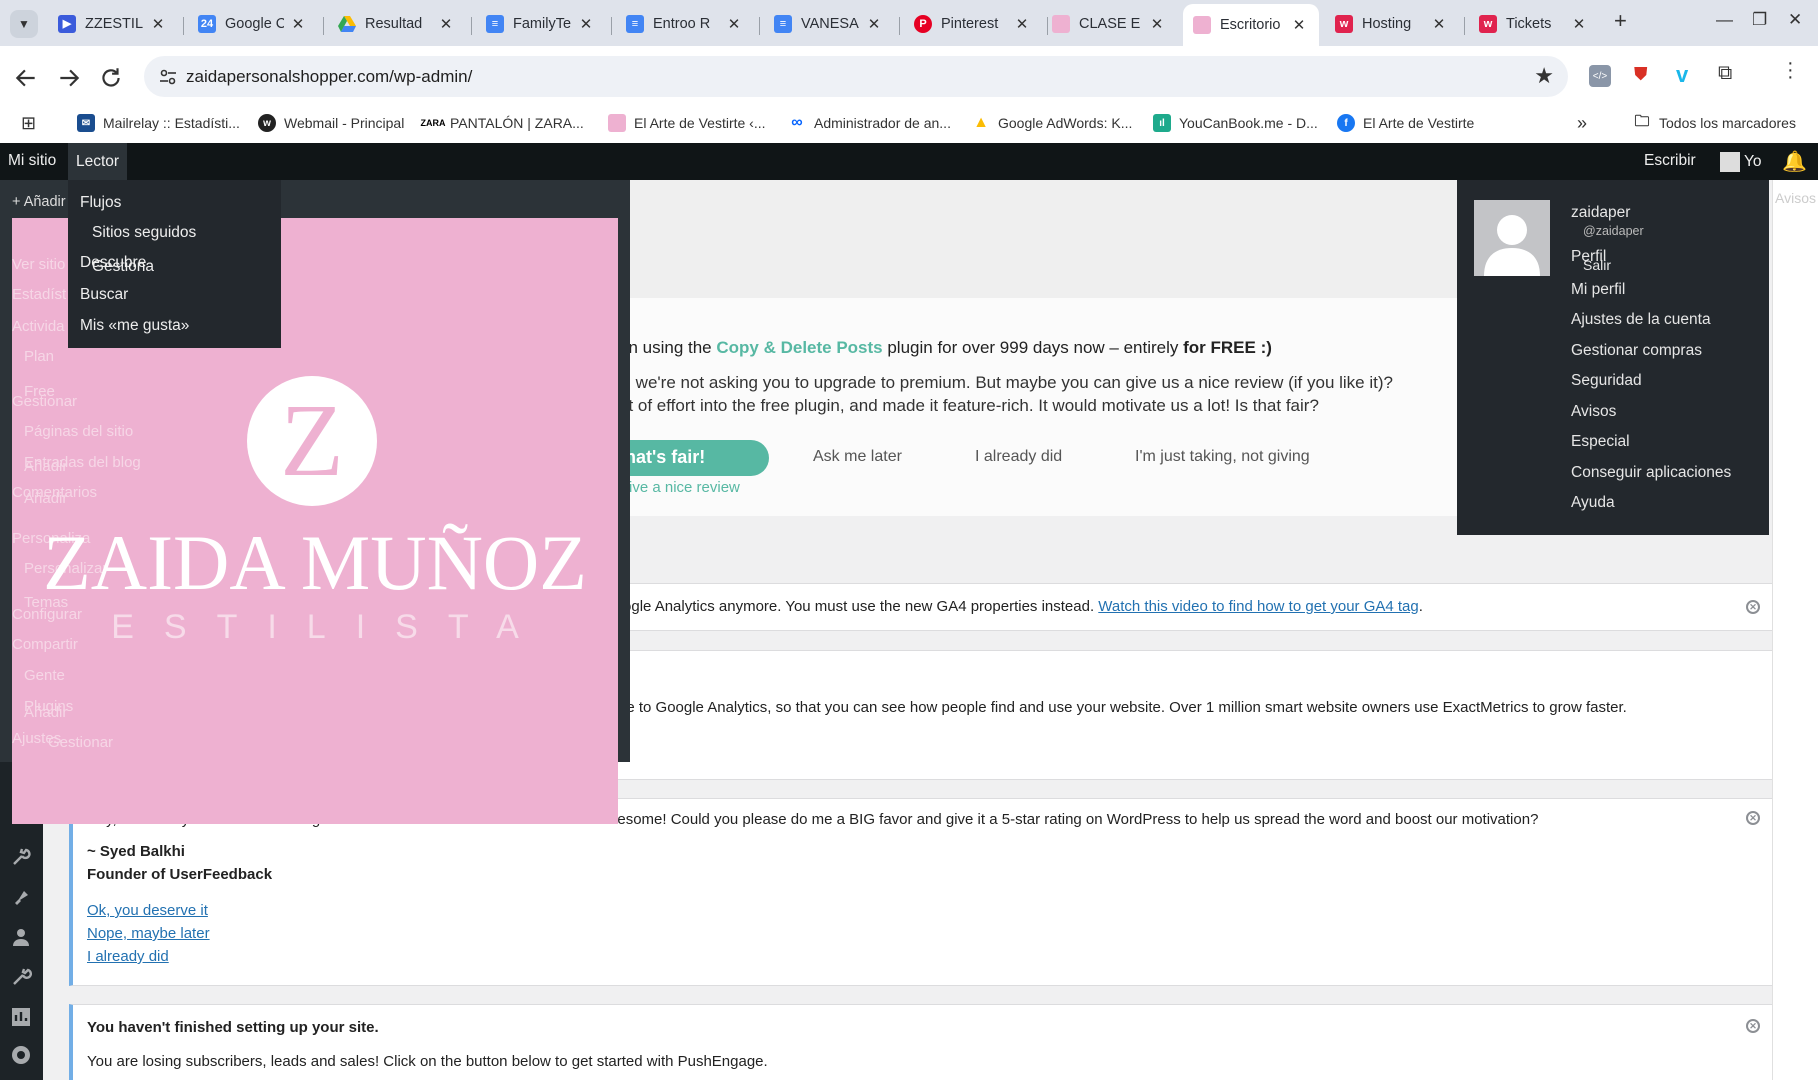 The width and height of the screenshot is (1818, 1080). Describe the element at coordinates (21, 1055) in the screenshot. I see `settings-gear-icon` at that location.